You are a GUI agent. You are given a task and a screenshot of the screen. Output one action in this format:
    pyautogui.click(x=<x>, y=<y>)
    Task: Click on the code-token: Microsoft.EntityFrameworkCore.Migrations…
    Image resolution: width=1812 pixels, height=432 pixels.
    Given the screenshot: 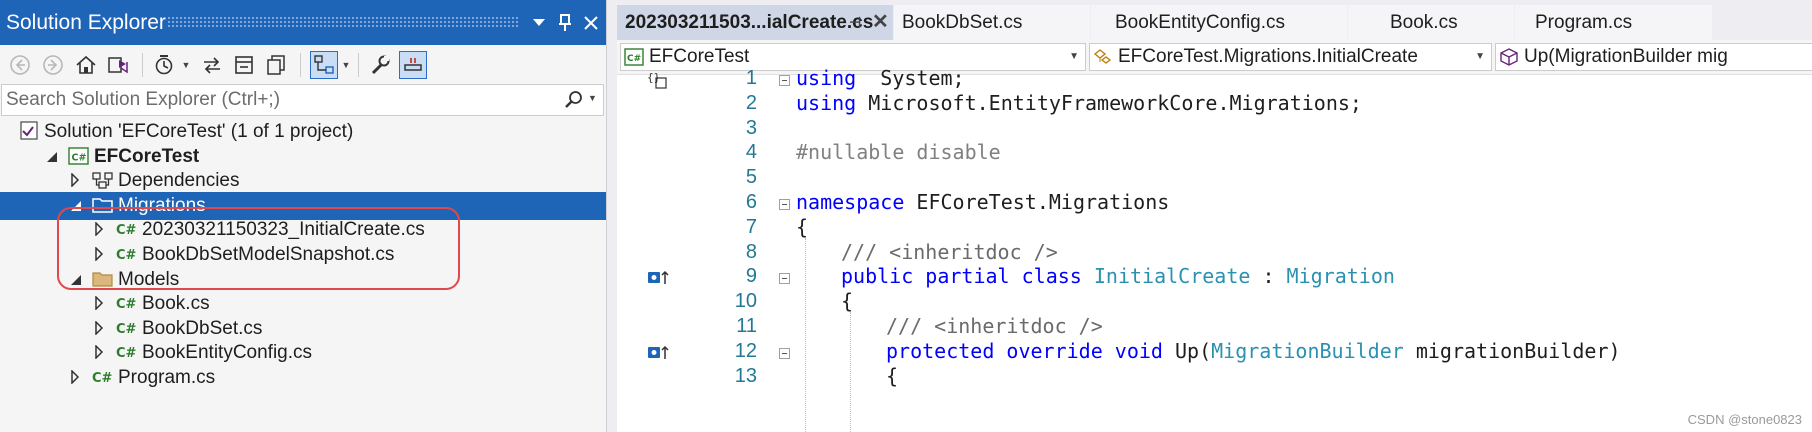 What is the action you would take?
    pyautogui.click(x=1109, y=102)
    